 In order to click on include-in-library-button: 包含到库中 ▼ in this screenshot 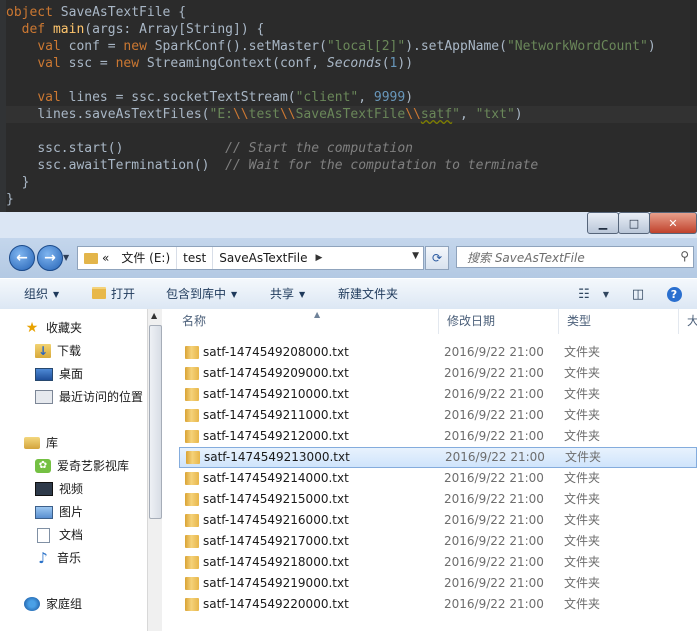, I will do `click(201, 294)`.